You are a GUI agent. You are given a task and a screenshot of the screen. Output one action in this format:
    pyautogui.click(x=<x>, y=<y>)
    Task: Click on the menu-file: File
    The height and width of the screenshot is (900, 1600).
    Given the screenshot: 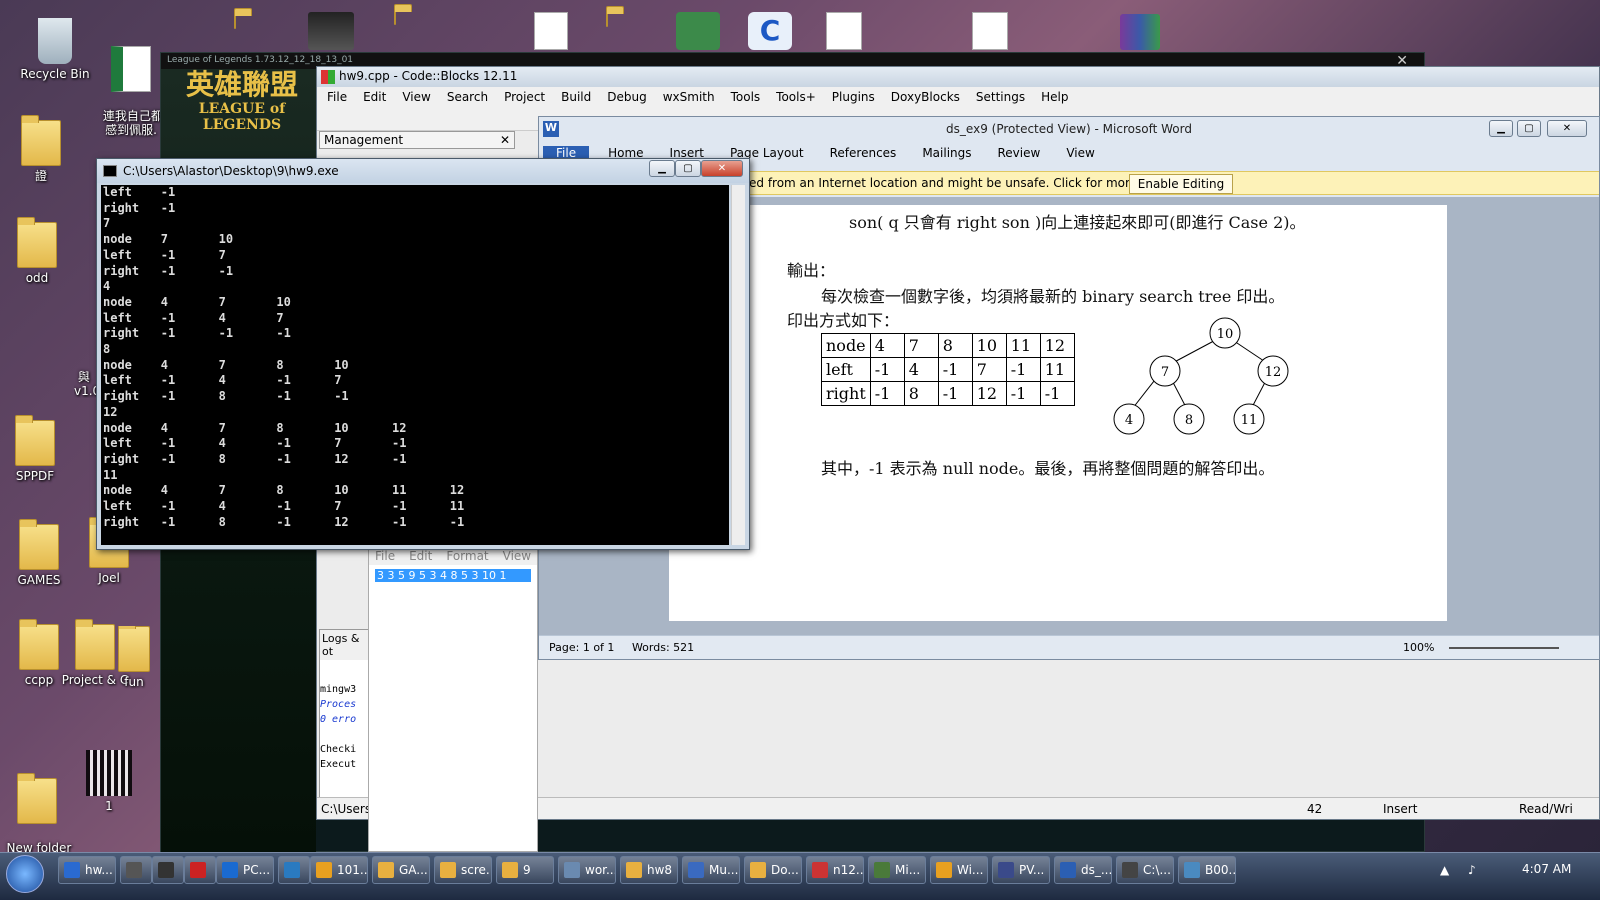 What is the action you would take?
    pyautogui.click(x=337, y=98)
    